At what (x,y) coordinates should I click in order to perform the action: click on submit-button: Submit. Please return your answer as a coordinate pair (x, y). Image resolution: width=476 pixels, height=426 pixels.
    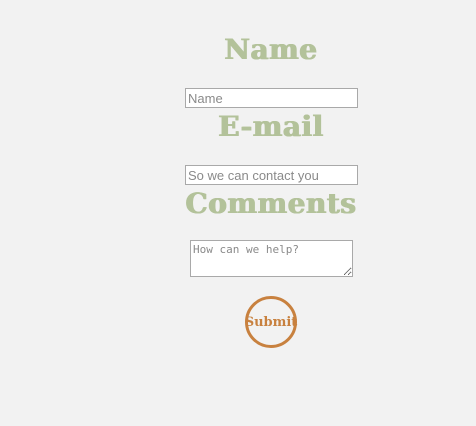
    Looking at the image, I should click on (271, 322).